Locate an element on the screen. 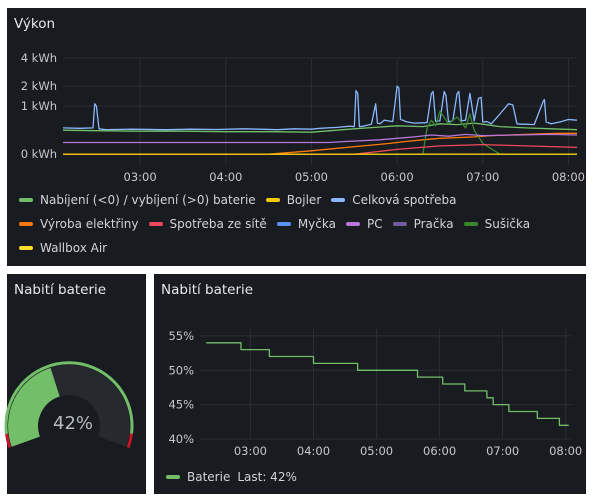  y-tick-label: 45% is located at coordinates (181, 405).